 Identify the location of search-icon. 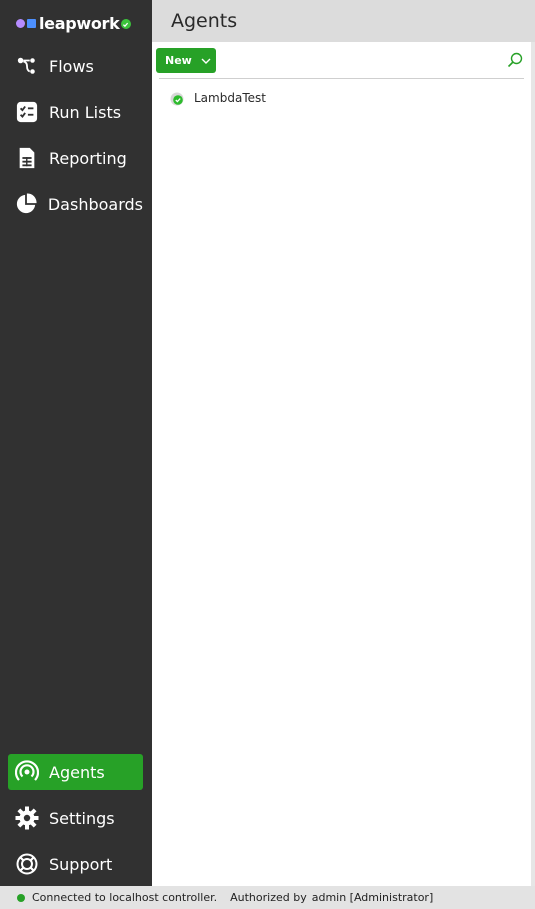
(515, 60).